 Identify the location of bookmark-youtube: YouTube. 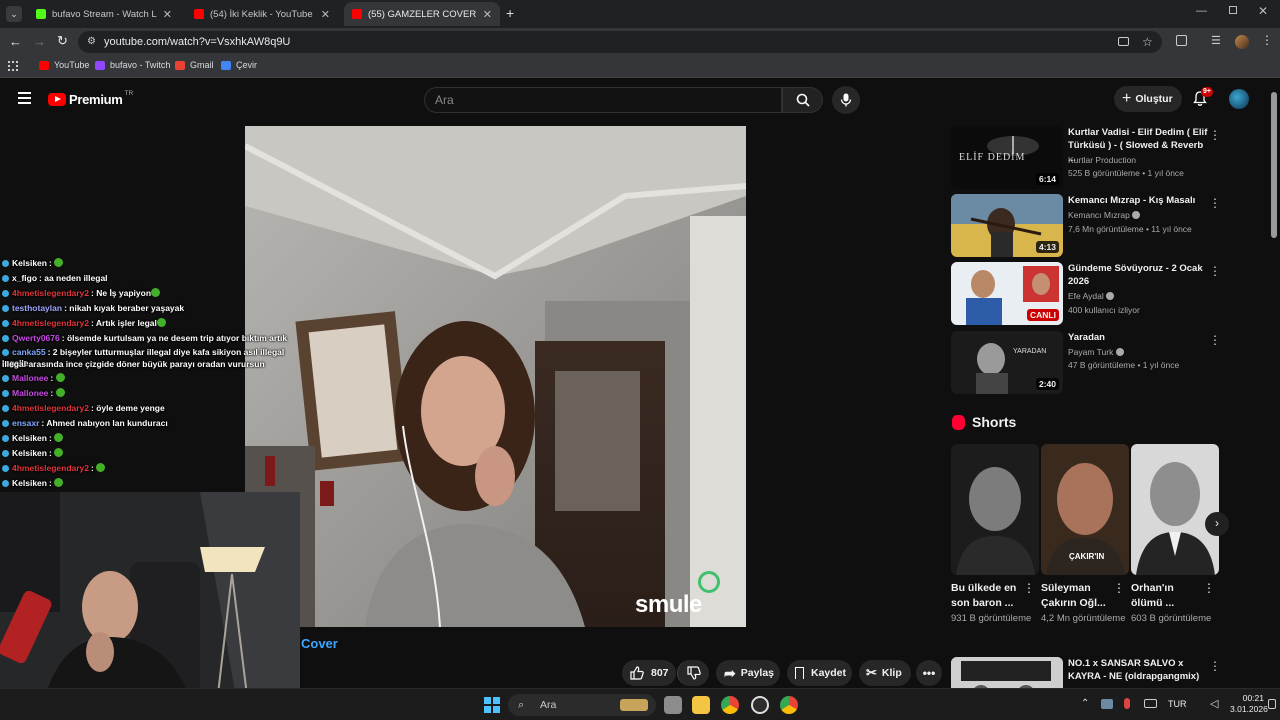
(64, 65).